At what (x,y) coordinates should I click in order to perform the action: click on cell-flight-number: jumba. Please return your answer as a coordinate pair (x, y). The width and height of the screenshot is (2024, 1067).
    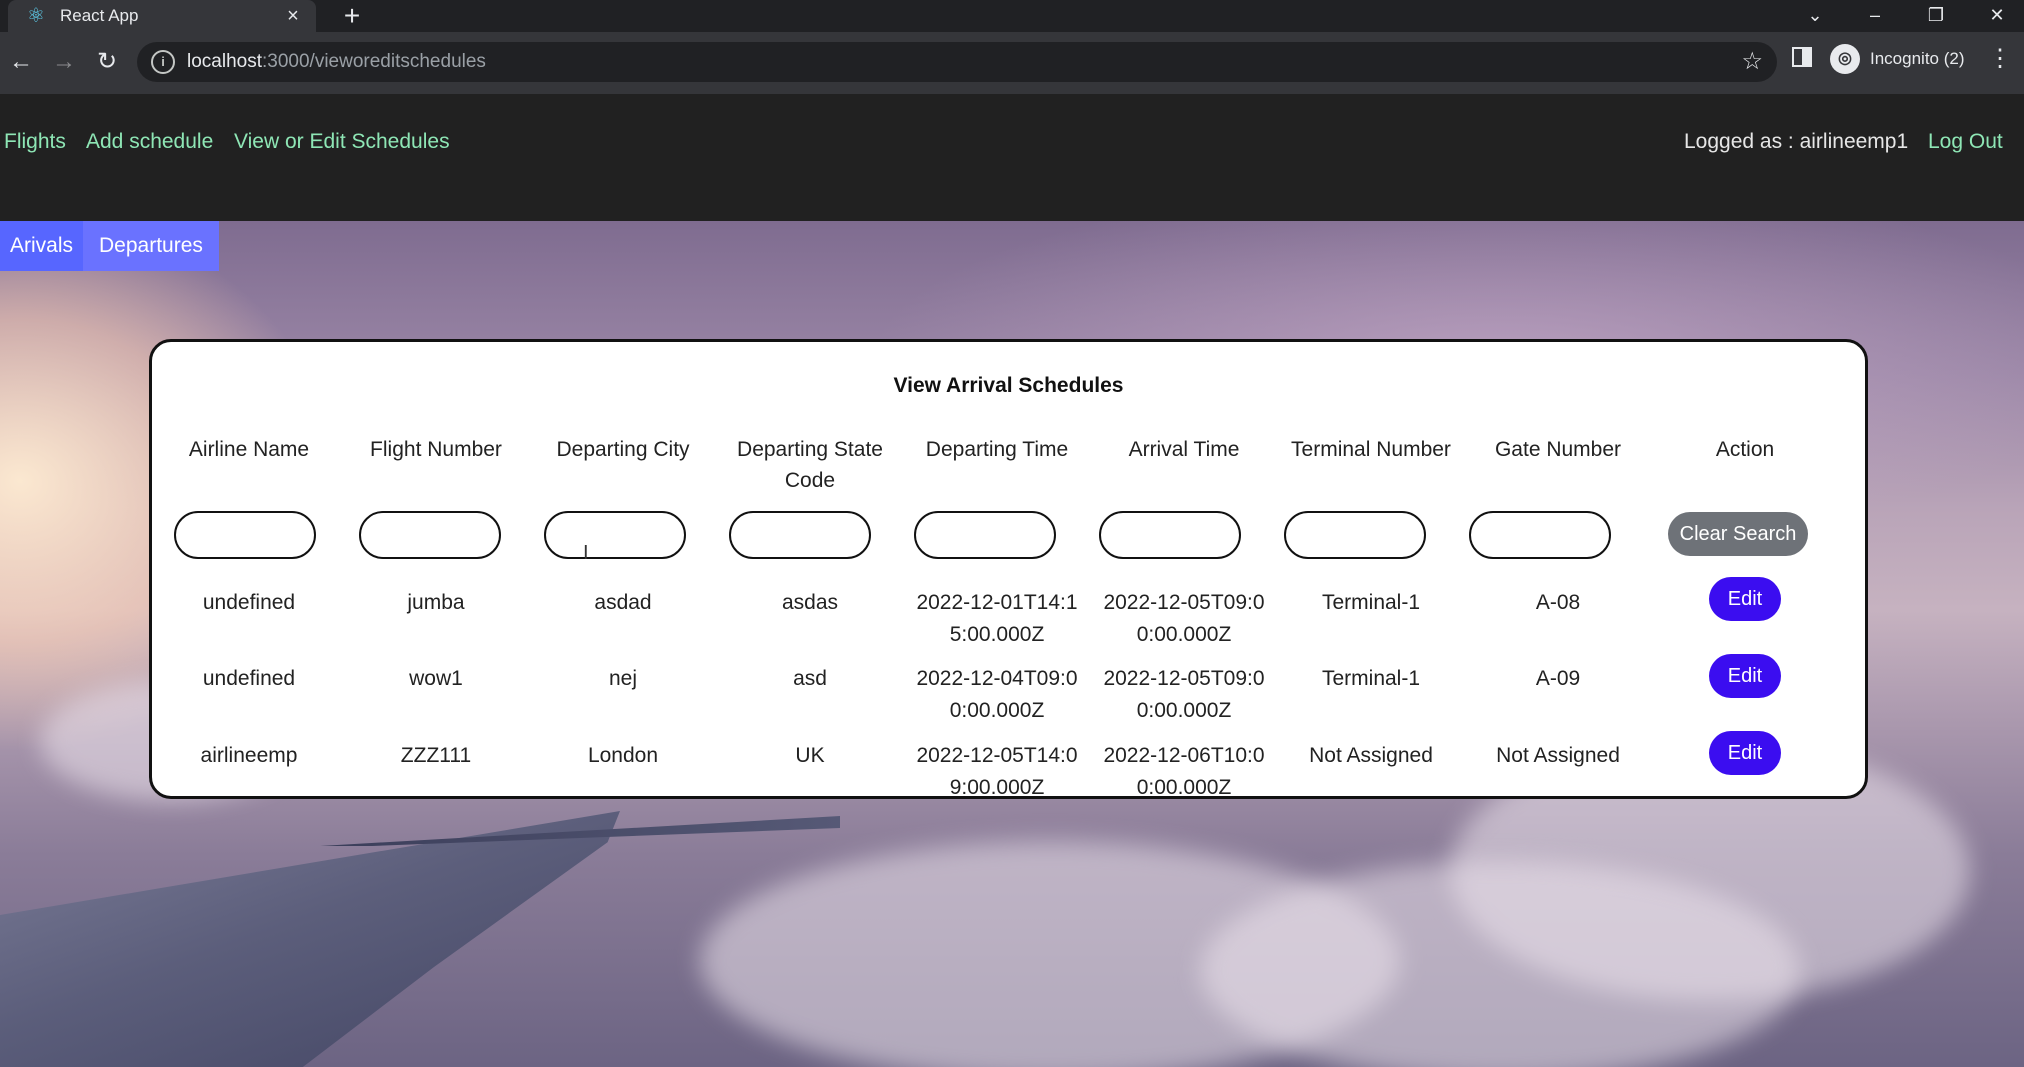
    Looking at the image, I should click on (436, 602).